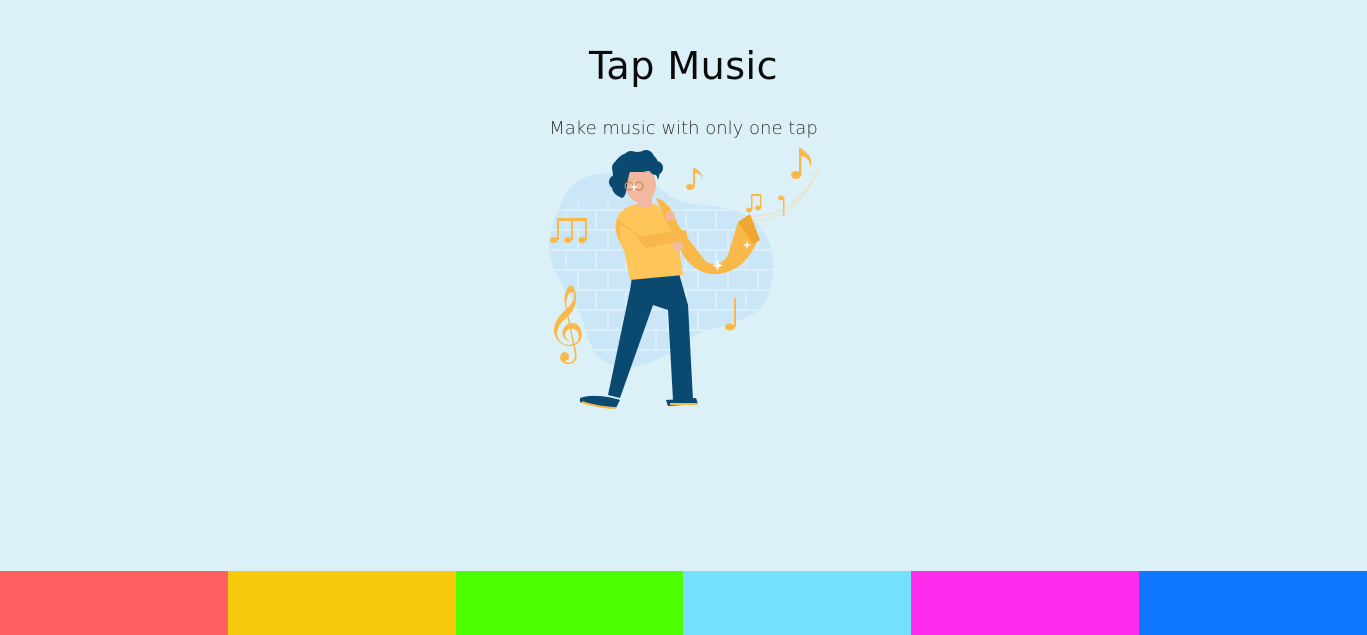 The image size is (1367, 635). Describe the element at coordinates (683, 128) in the screenshot. I see `page-subtitle: Make music with only one tap` at that location.